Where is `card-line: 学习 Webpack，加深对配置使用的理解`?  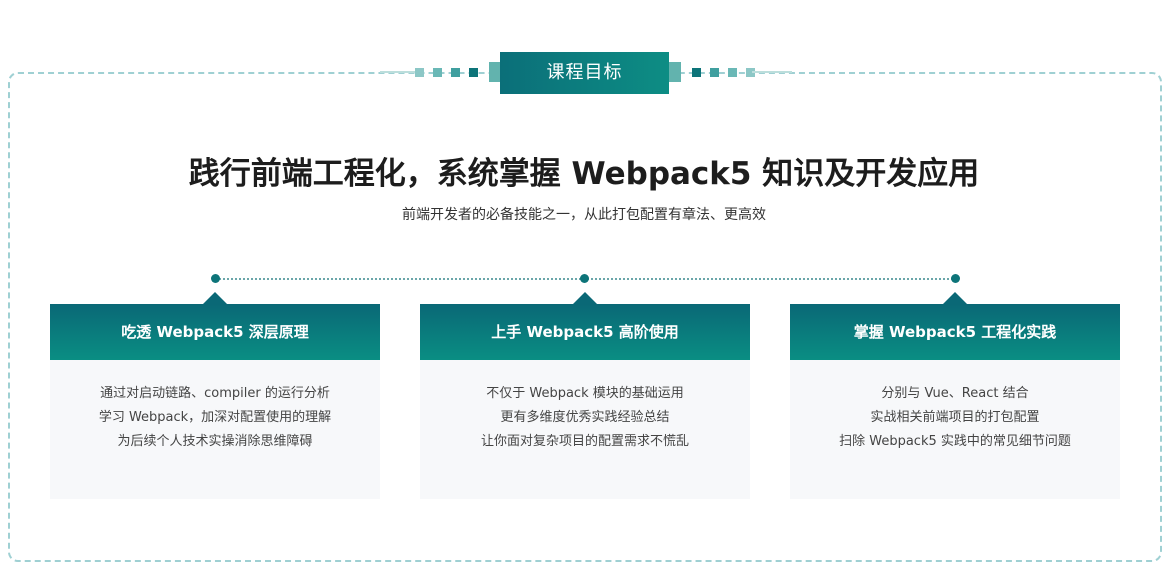 card-line: 学习 Webpack，加深对配置使用的理解 is located at coordinates (215, 417).